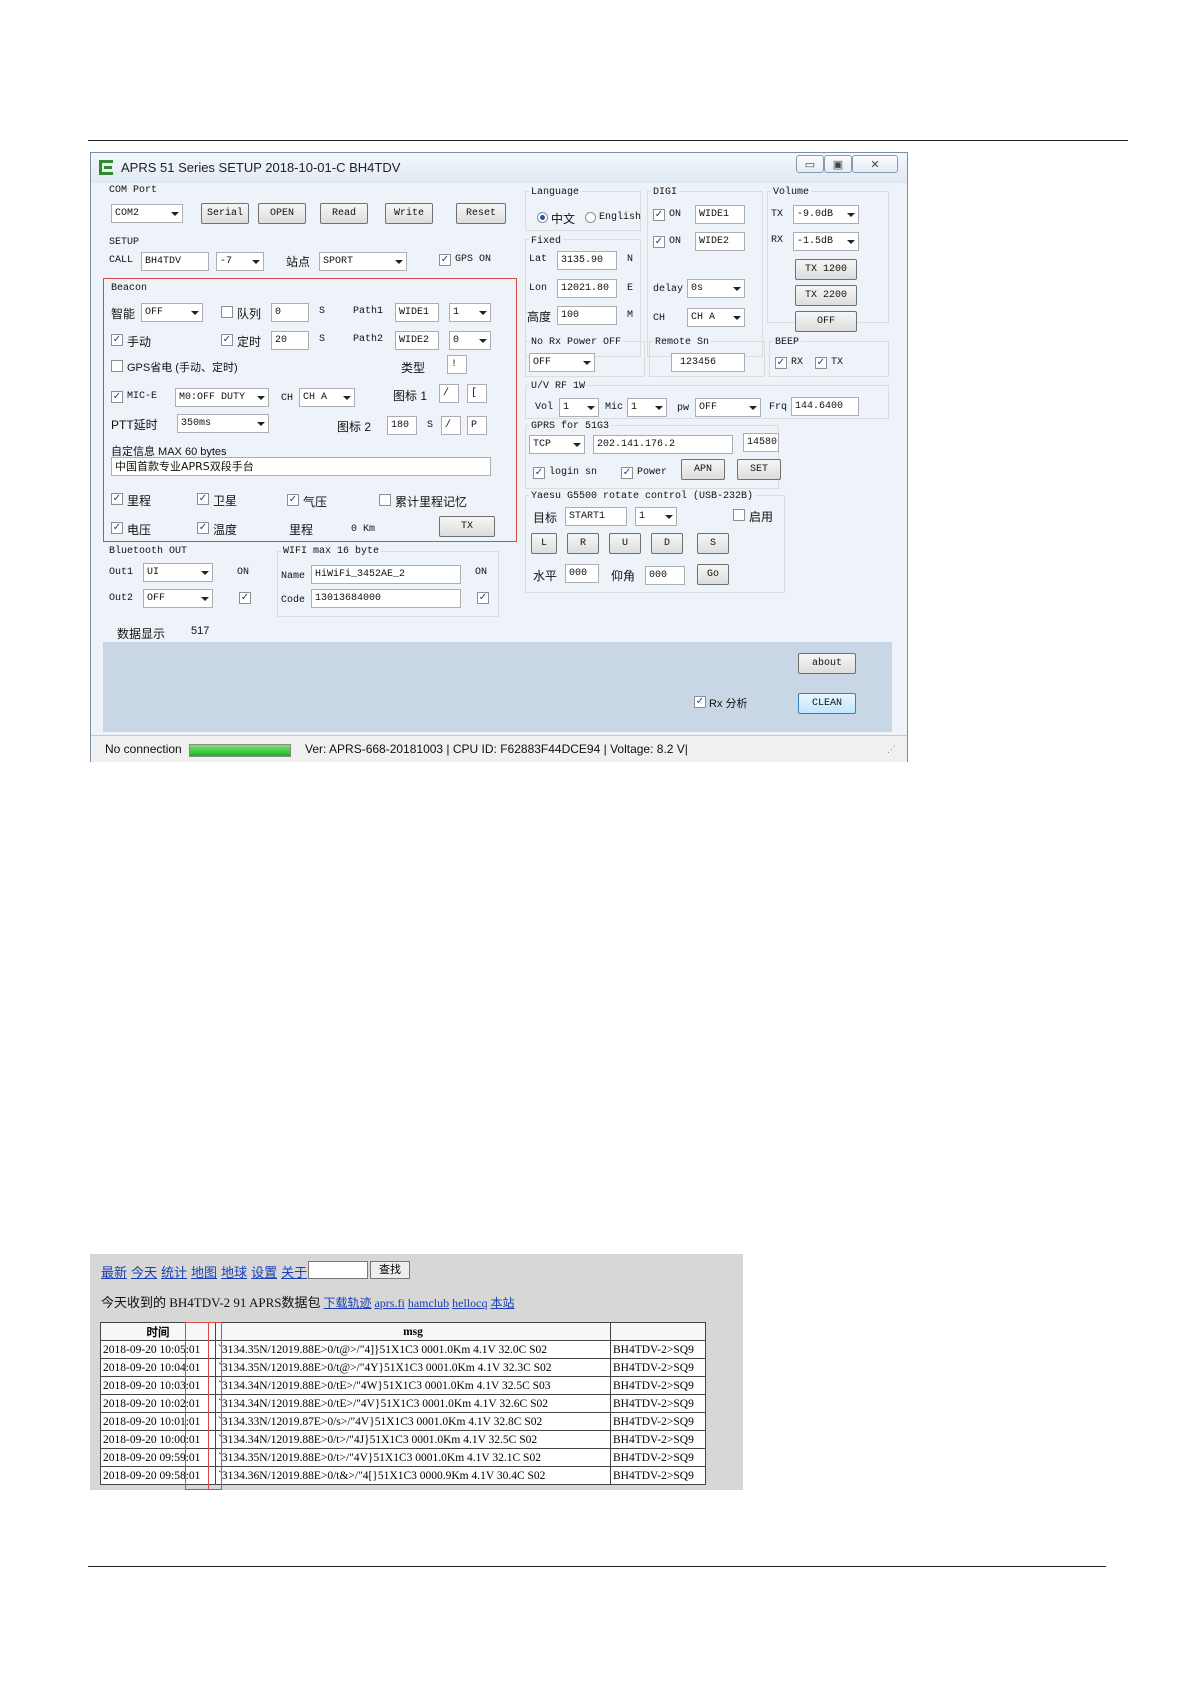 The image size is (1190, 1684). What do you see at coordinates (347, 1303) in the screenshot?
I see `download-track-link: 下载轨迹` at bounding box center [347, 1303].